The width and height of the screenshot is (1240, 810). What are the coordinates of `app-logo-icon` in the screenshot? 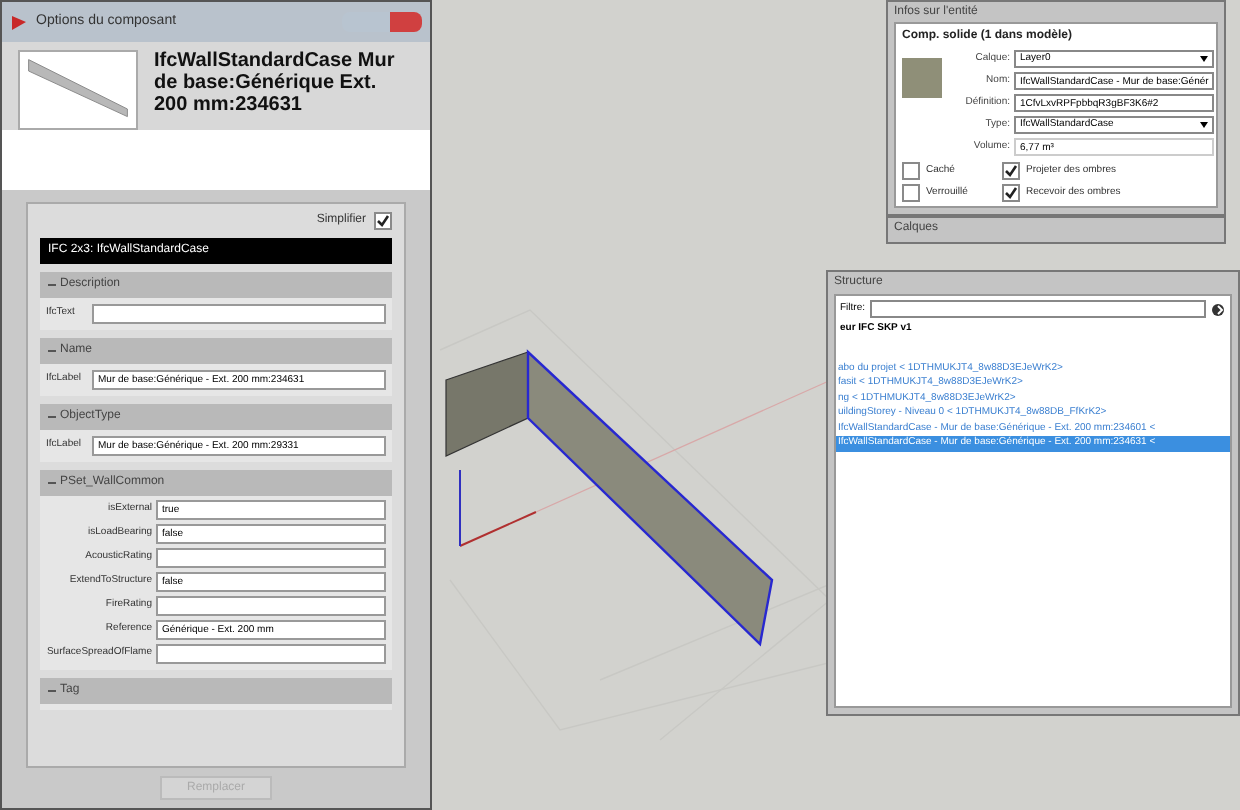 It's located at (19, 22).